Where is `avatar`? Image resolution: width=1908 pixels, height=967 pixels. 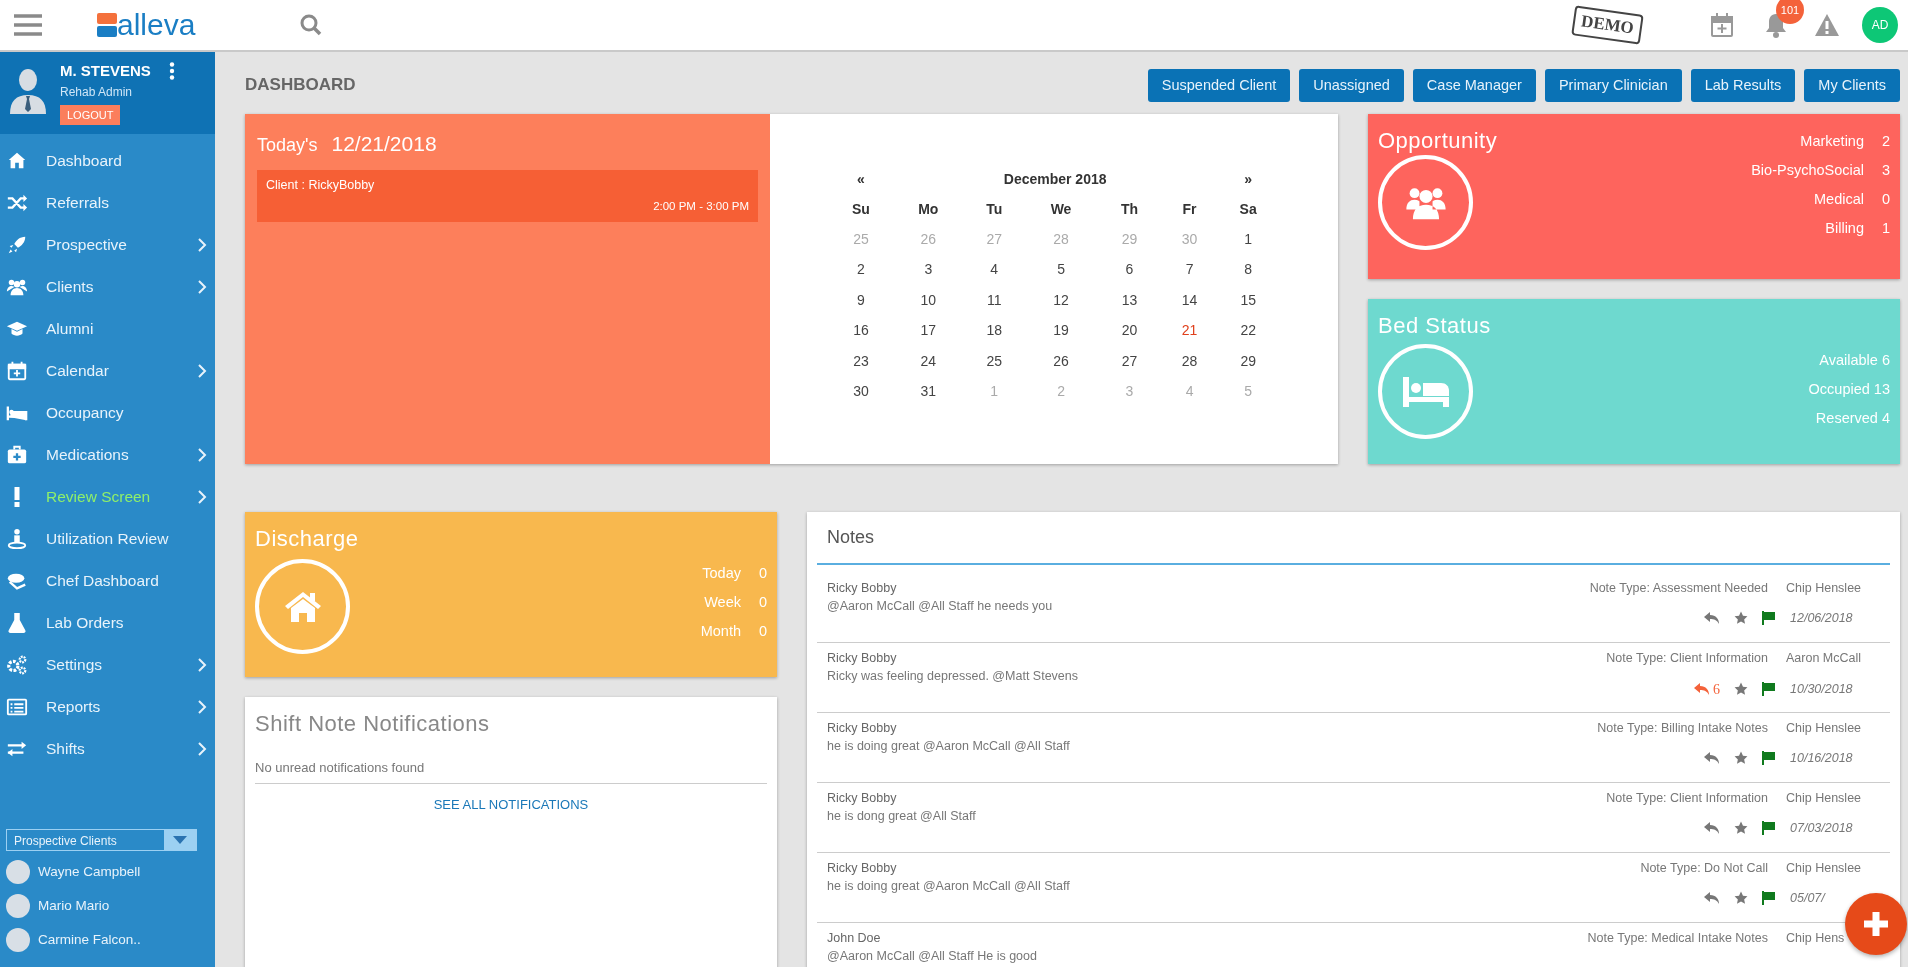 avatar is located at coordinates (18, 872).